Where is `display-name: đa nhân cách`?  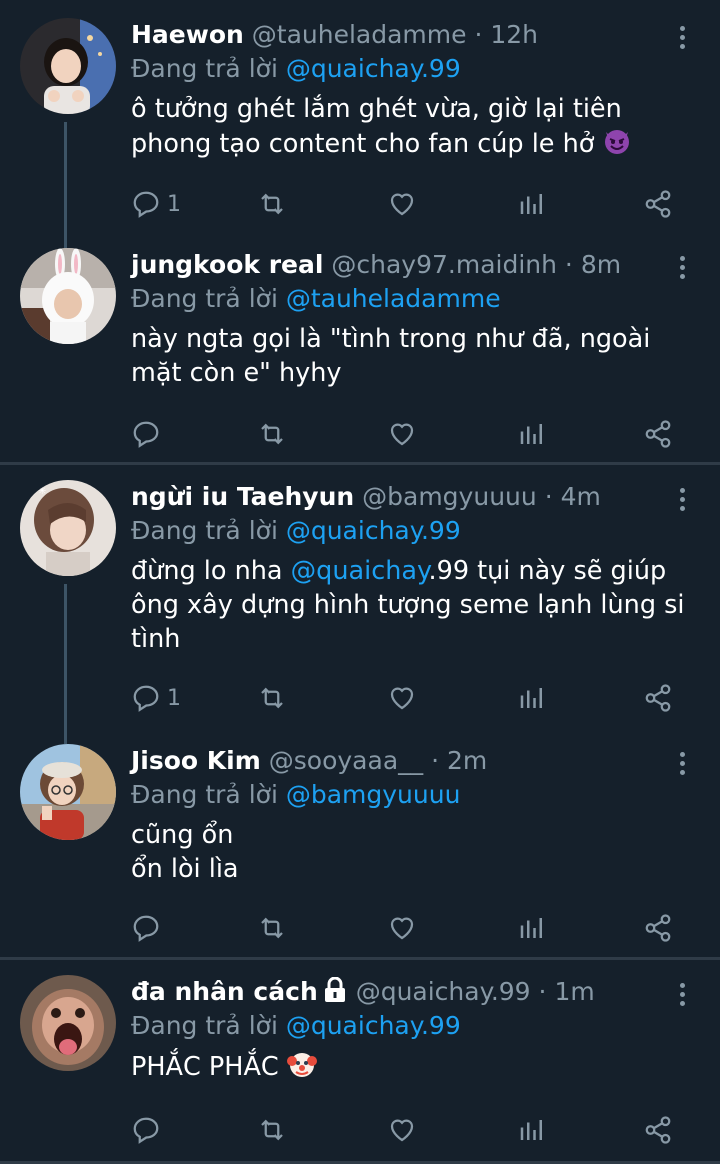
display-name: đa nhân cách is located at coordinates (224, 991).